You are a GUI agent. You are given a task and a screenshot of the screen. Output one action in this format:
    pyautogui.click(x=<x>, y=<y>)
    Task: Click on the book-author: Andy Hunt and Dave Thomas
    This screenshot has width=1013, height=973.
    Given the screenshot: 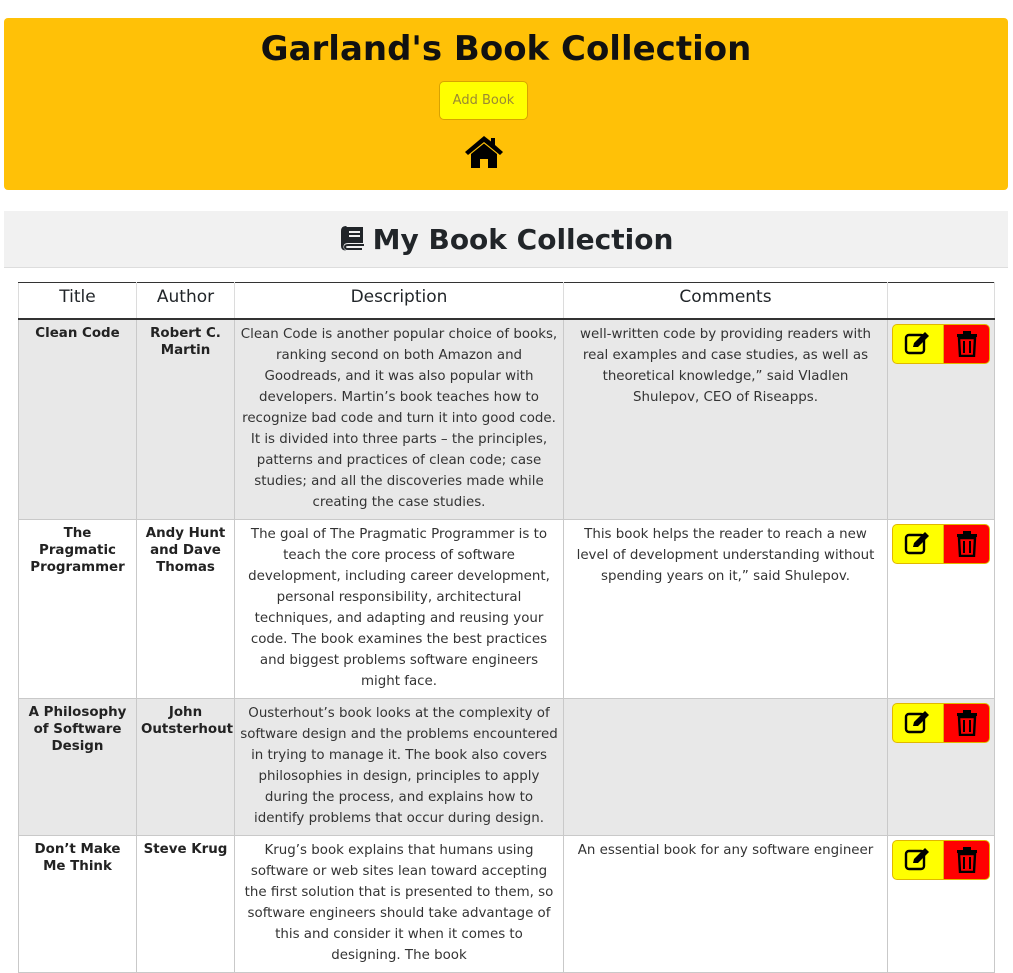 What is the action you would take?
    pyautogui.click(x=185, y=608)
    